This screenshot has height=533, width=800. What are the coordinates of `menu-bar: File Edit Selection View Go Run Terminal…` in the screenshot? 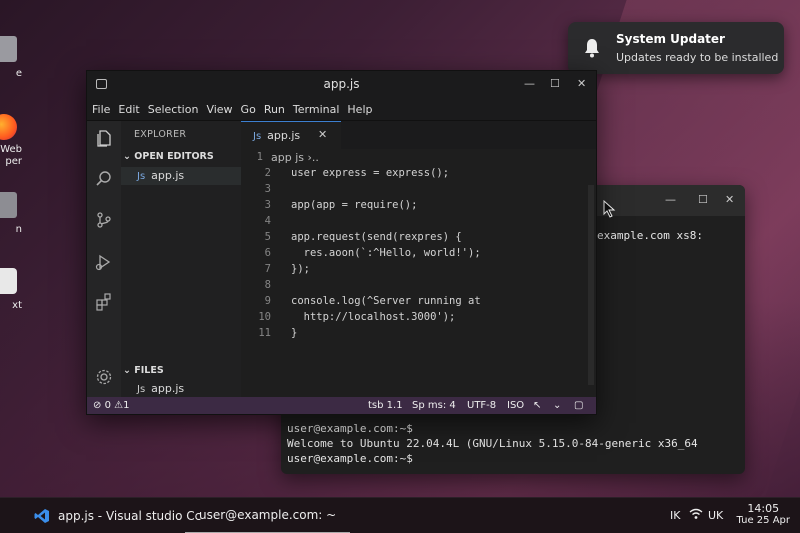 It's located at (341, 110).